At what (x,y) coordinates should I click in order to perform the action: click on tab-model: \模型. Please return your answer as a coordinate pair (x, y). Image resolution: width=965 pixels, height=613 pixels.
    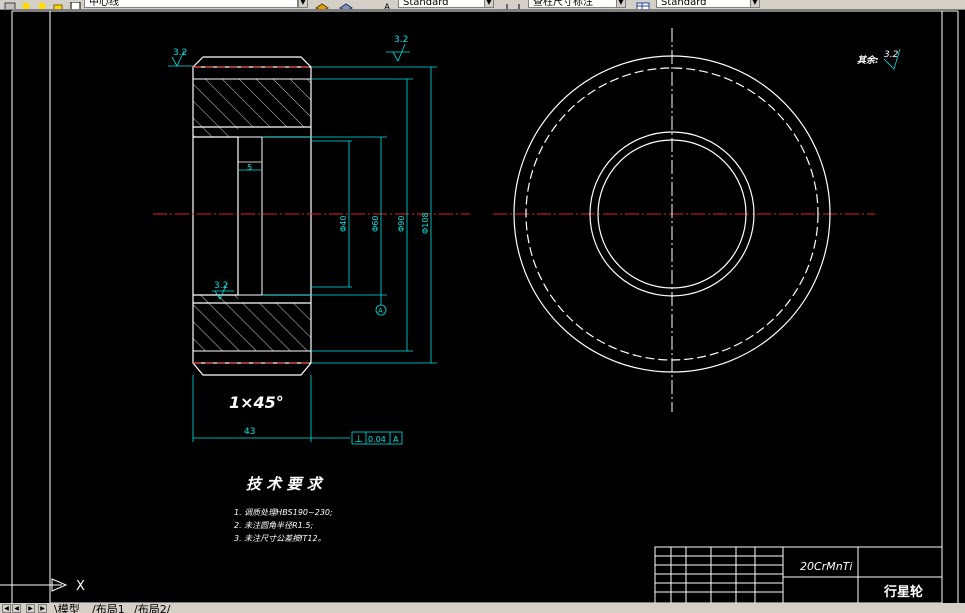
    Looking at the image, I should click on (67, 608).